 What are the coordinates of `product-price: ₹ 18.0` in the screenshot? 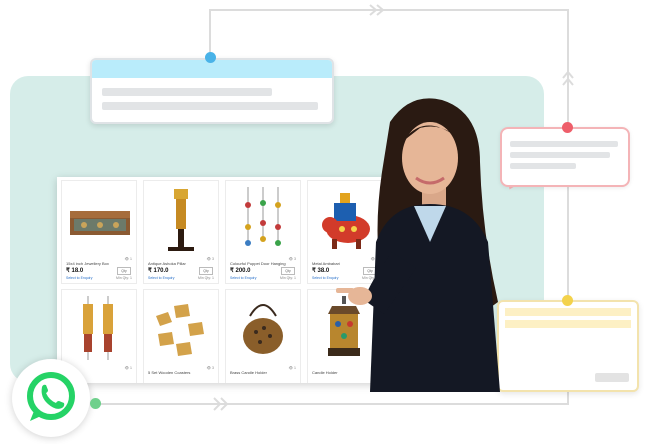 It's located at (75, 271).